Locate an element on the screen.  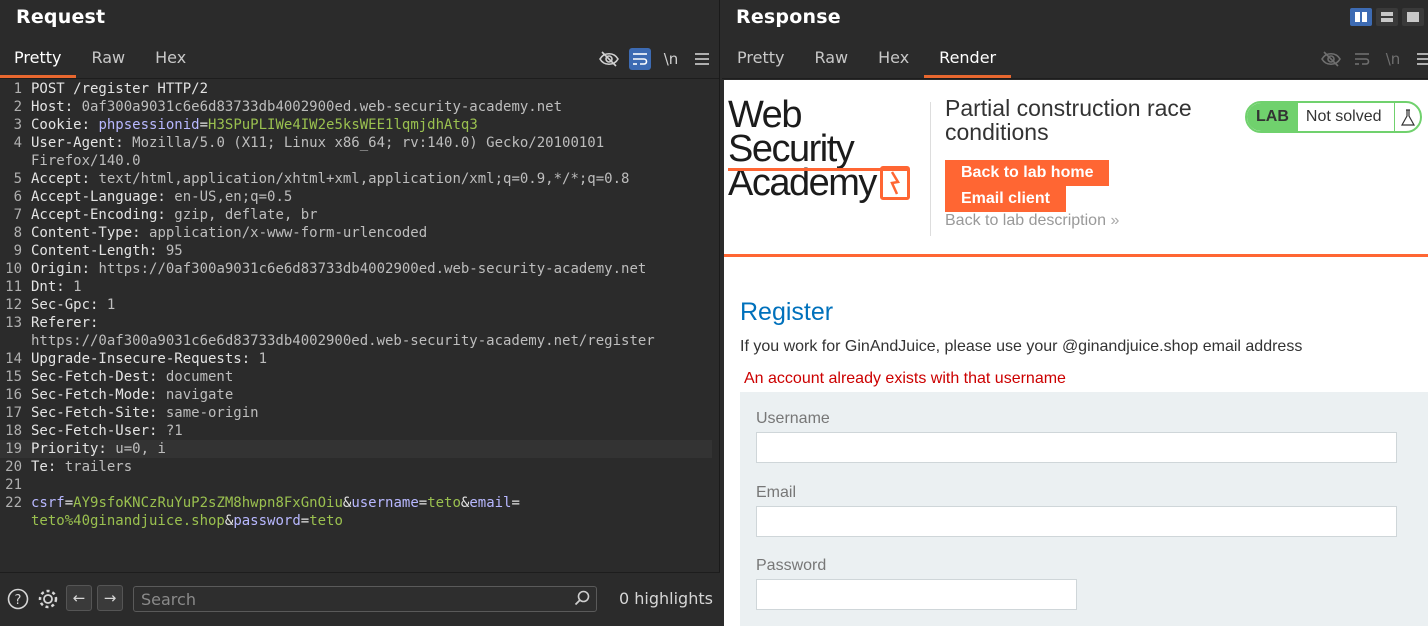
arrow-right-icon: → is located at coordinates (110, 598).